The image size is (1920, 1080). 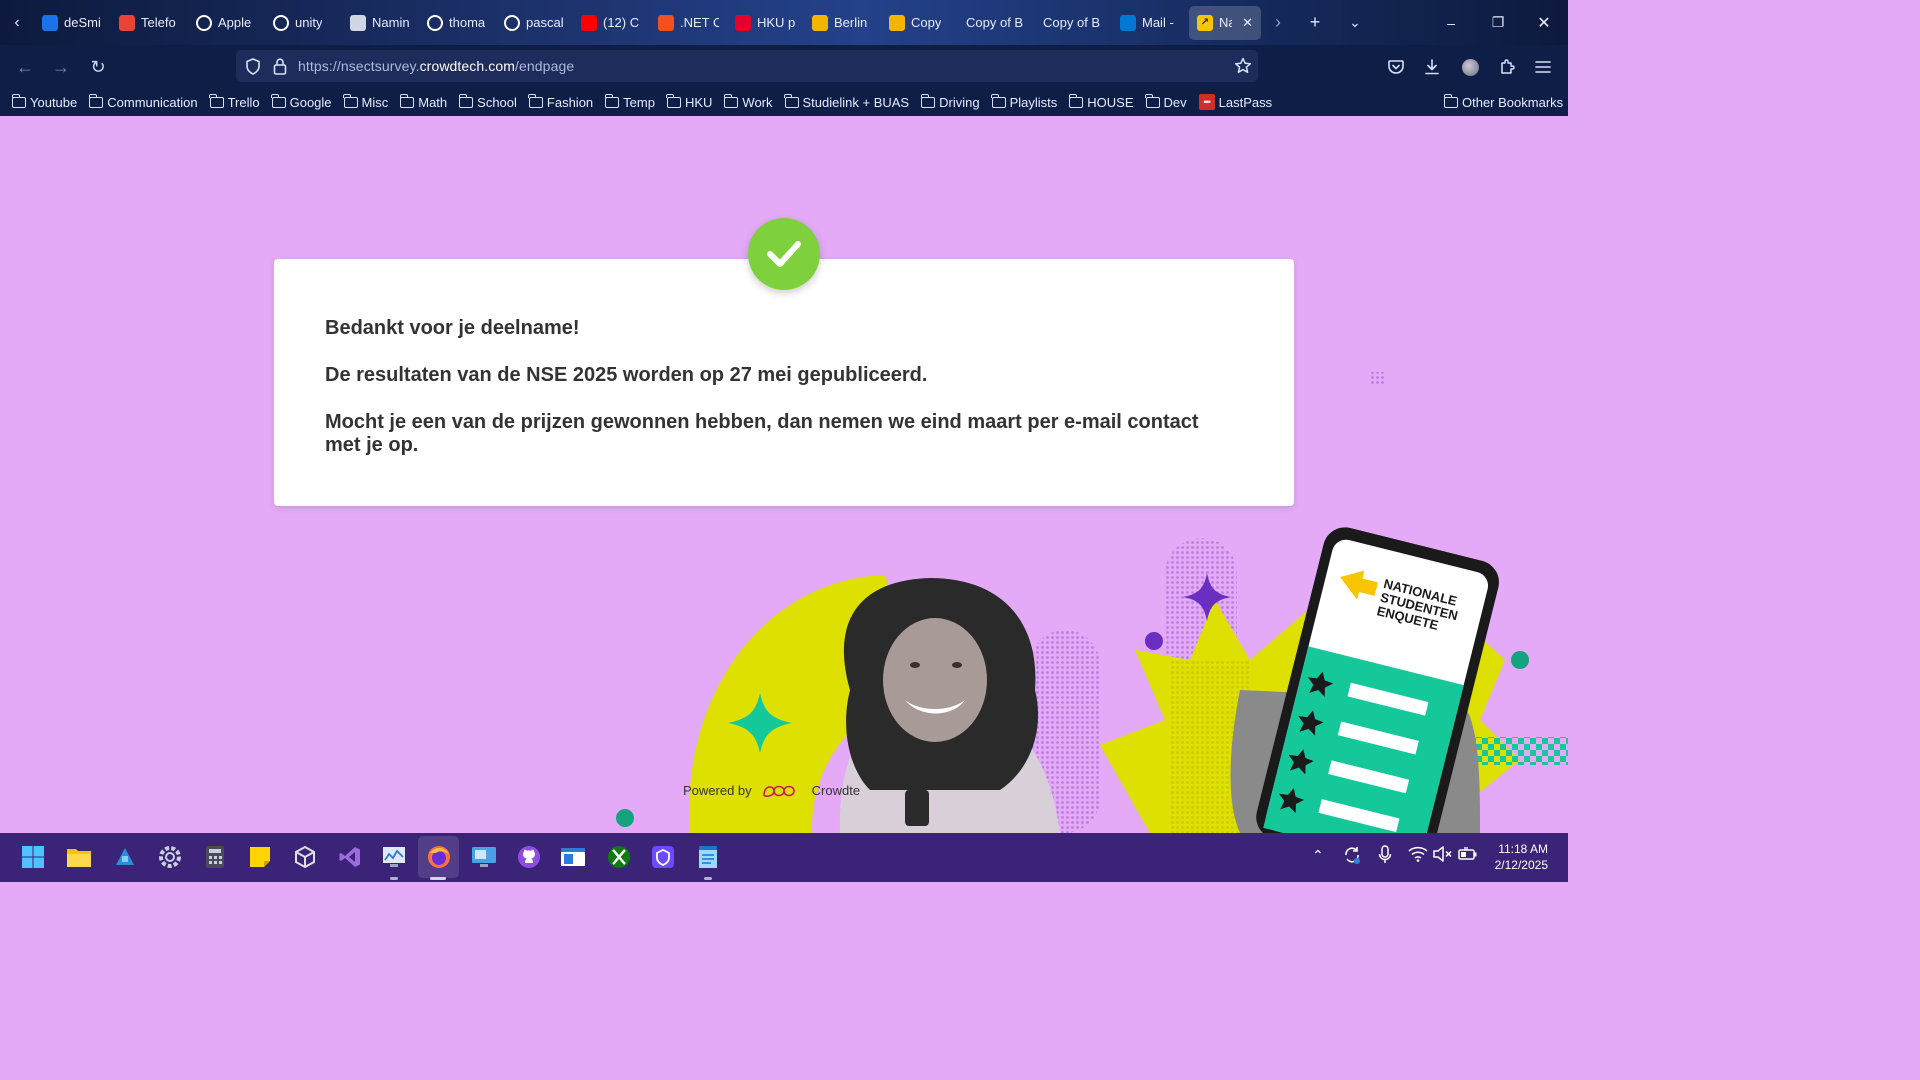 What do you see at coordinates (467, 22) in the screenshot?
I see `tab-label: thoma` at bounding box center [467, 22].